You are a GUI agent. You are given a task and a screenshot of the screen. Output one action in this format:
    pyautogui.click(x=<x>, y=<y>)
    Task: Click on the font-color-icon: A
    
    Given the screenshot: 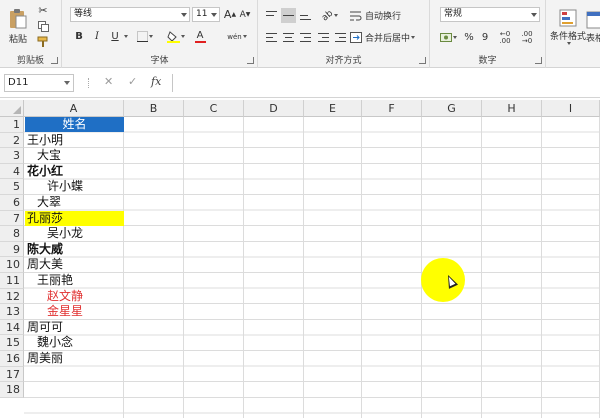 What is the action you would take?
    pyautogui.click(x=200, y=35)
    